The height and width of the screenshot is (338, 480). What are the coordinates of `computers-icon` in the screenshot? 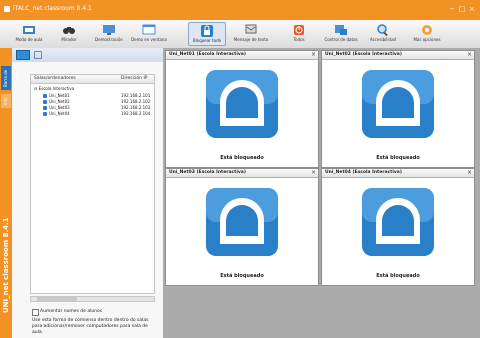 It's located at (23, 55).